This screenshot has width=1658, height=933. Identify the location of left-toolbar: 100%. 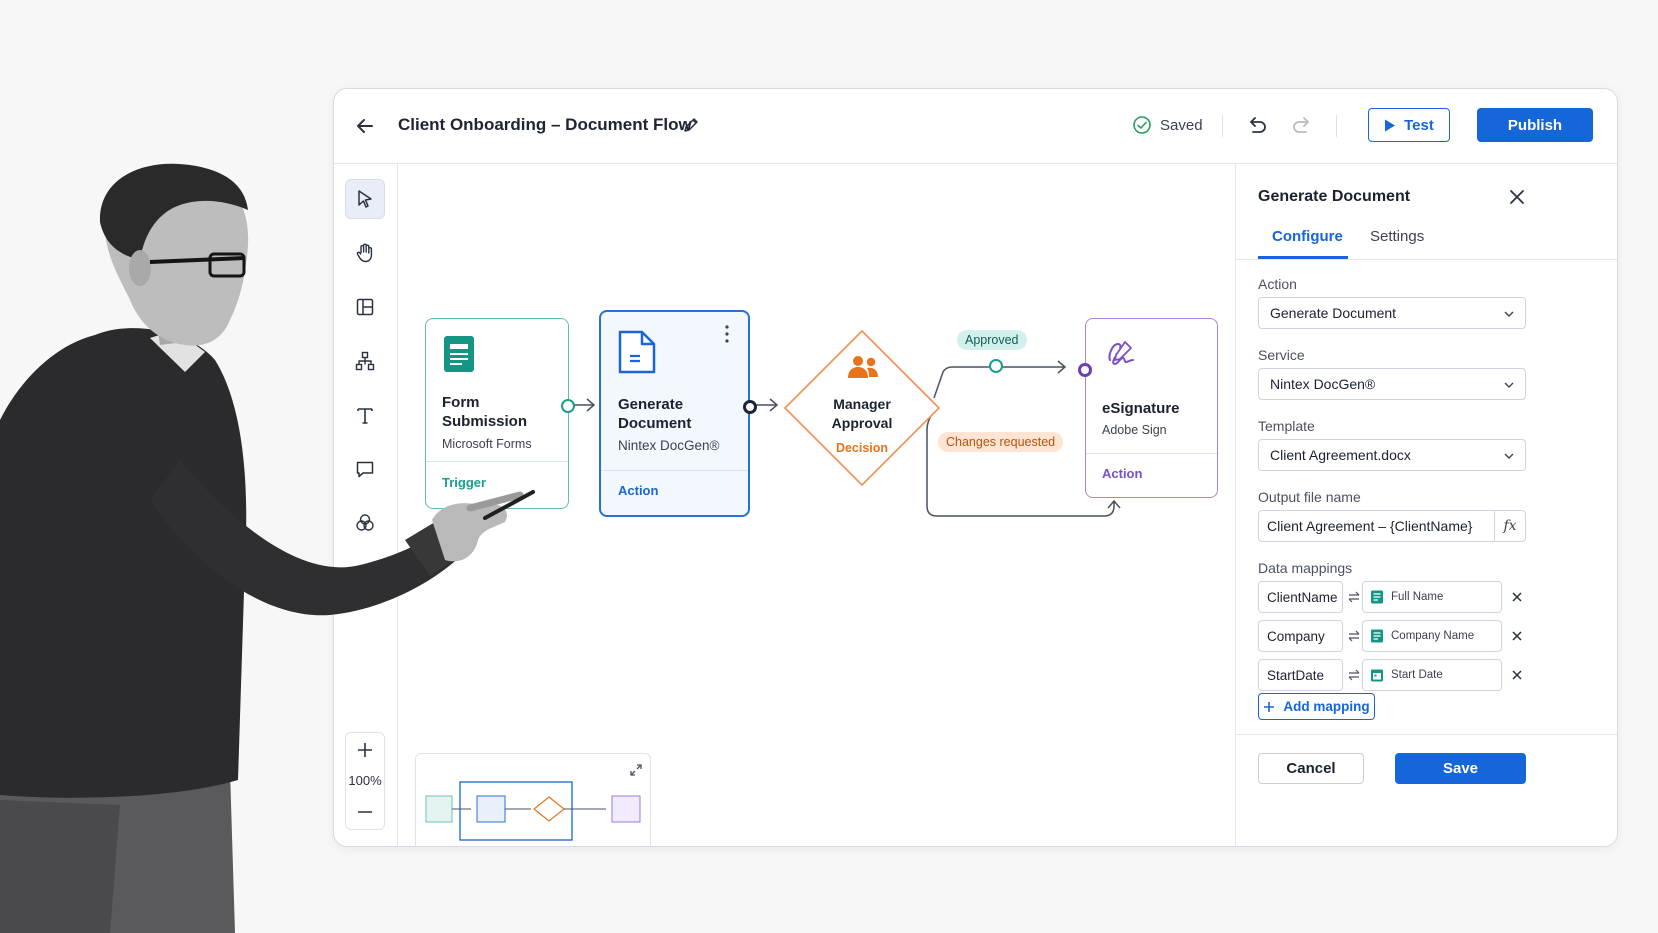
(366, 505).